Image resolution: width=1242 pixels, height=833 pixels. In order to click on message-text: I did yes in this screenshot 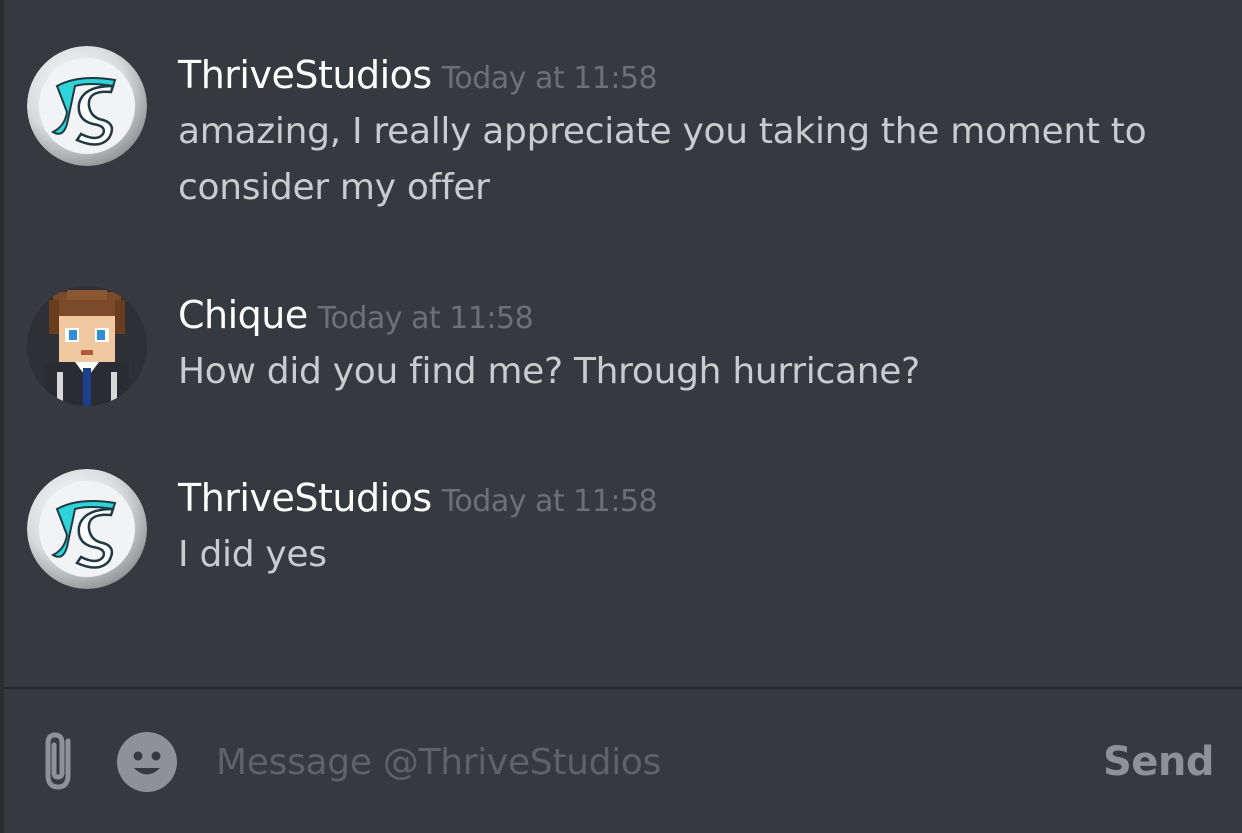, I will do `click(252, 554)`.